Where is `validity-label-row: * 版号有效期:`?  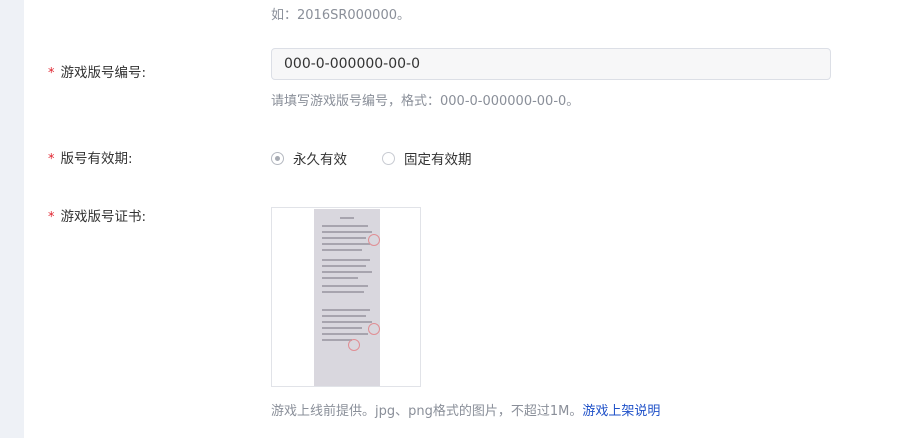
validity-label-row: * 版号有效期: is located at coordinates (90, 157).